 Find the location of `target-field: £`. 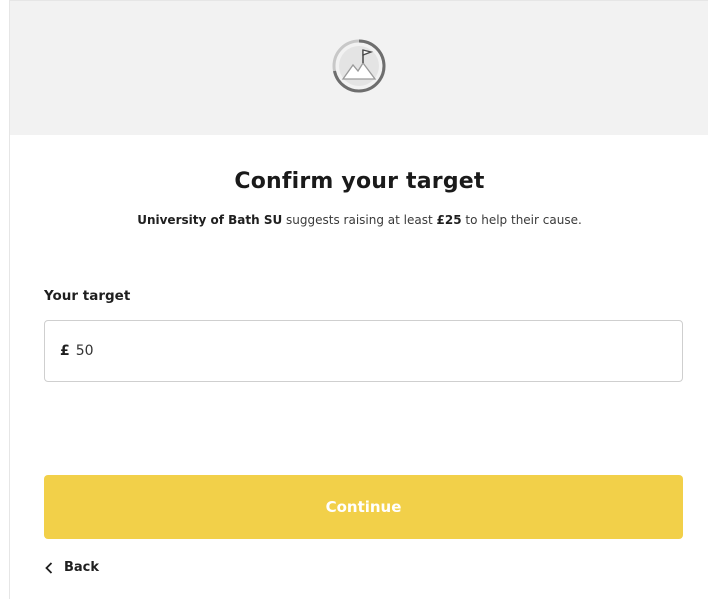

target-field: £ is located at coordinates (363, 351).